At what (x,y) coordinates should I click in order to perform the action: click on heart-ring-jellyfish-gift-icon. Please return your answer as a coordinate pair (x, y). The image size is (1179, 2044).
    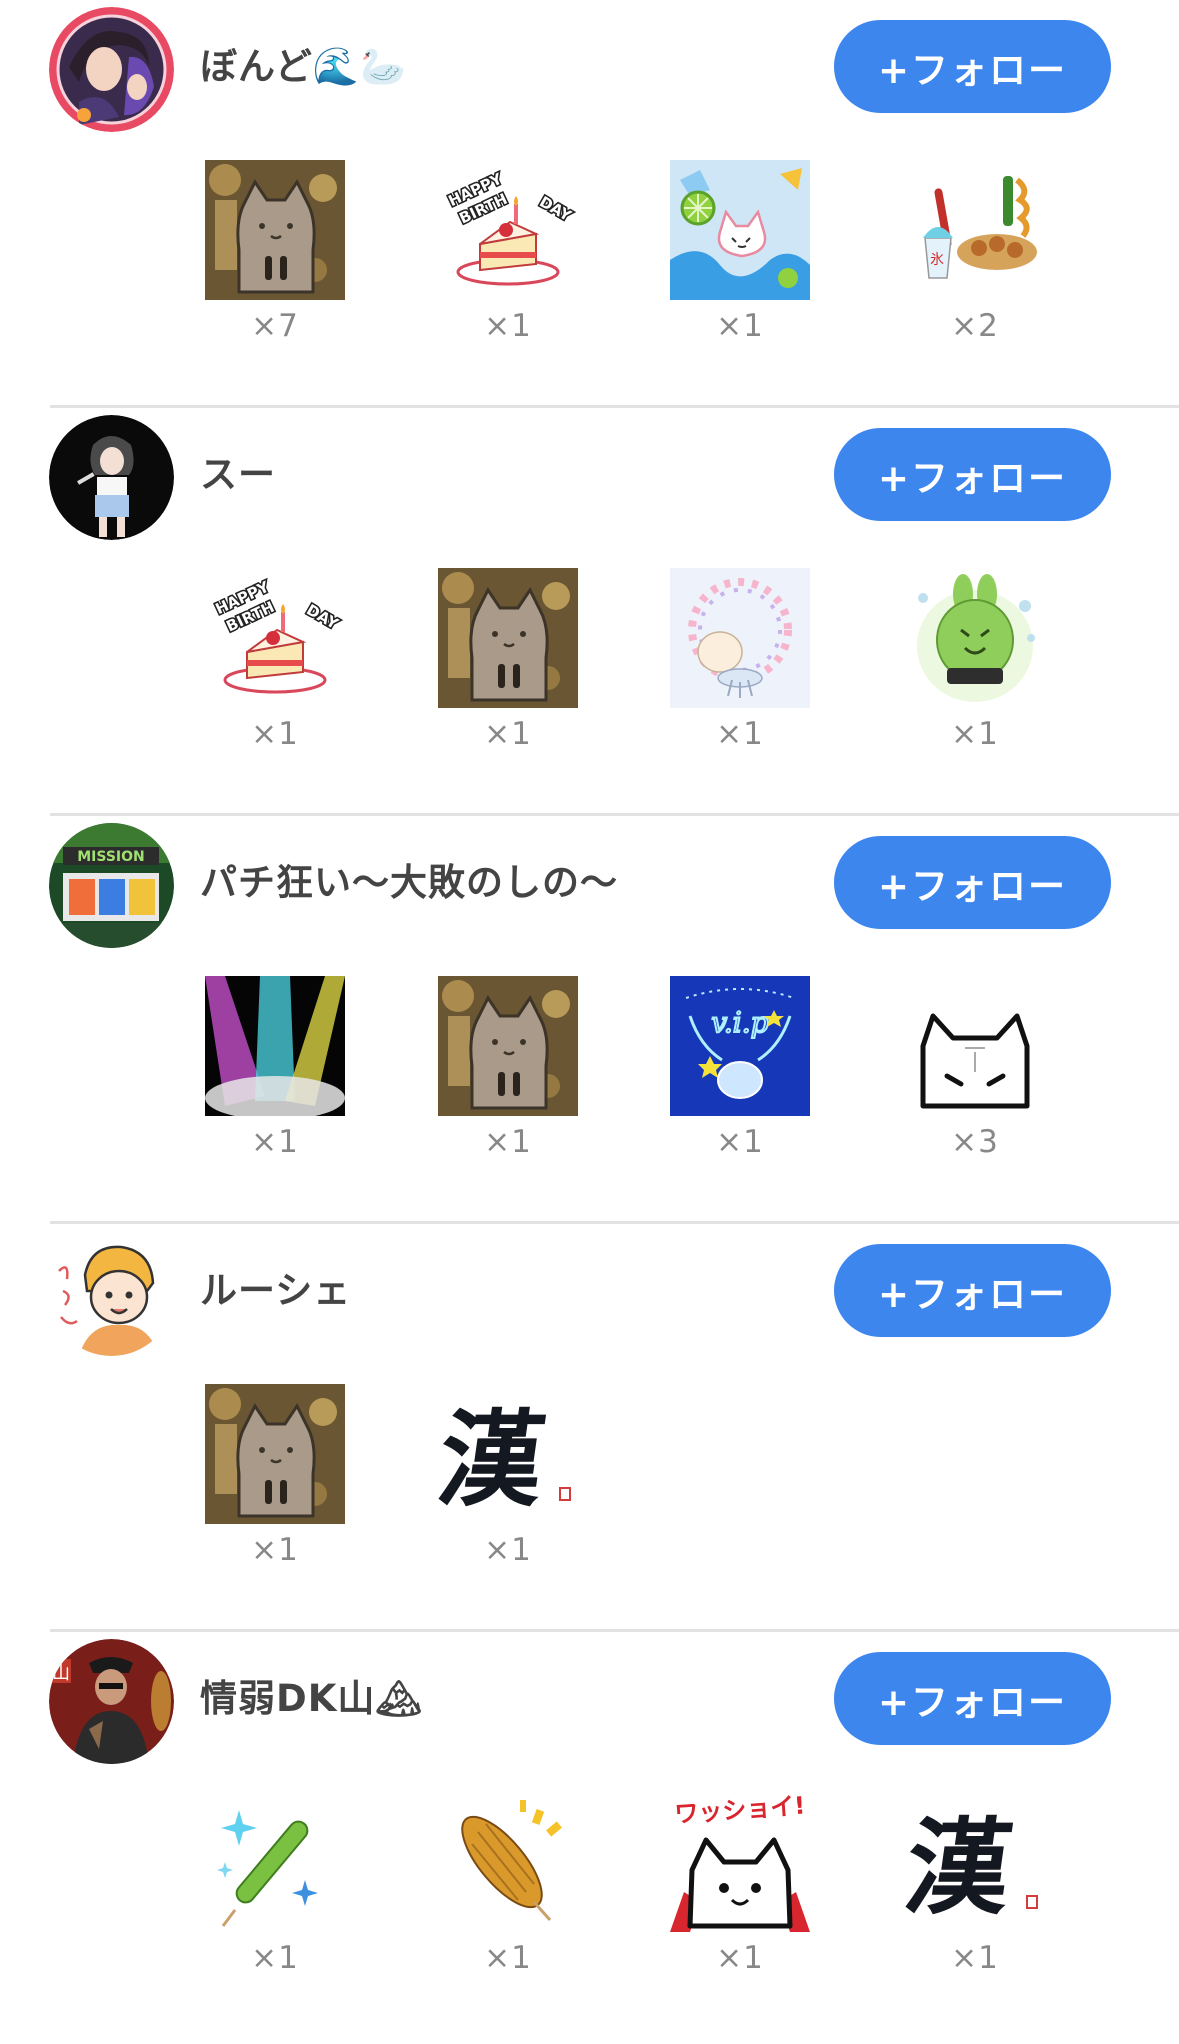
    Looking at the image, I should click on (740, 638).